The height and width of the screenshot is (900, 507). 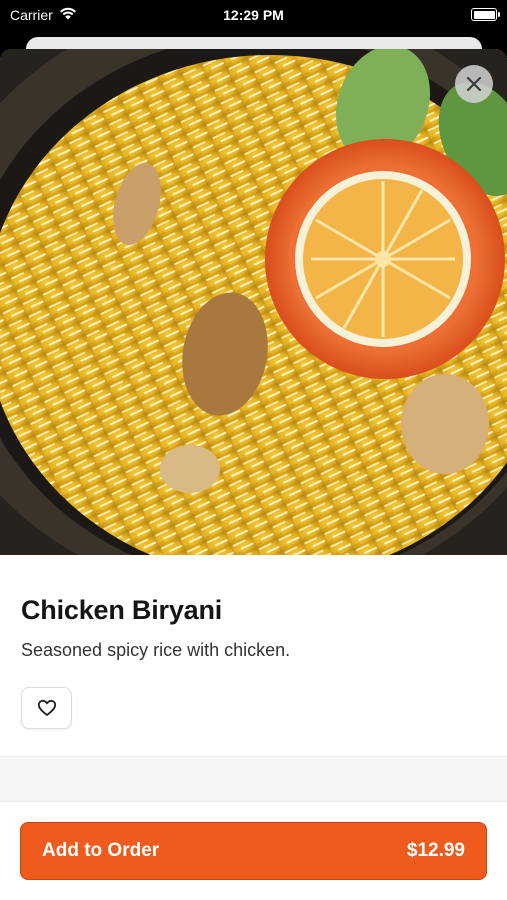 I want to click on close-icon, so click(x=474, y=84).